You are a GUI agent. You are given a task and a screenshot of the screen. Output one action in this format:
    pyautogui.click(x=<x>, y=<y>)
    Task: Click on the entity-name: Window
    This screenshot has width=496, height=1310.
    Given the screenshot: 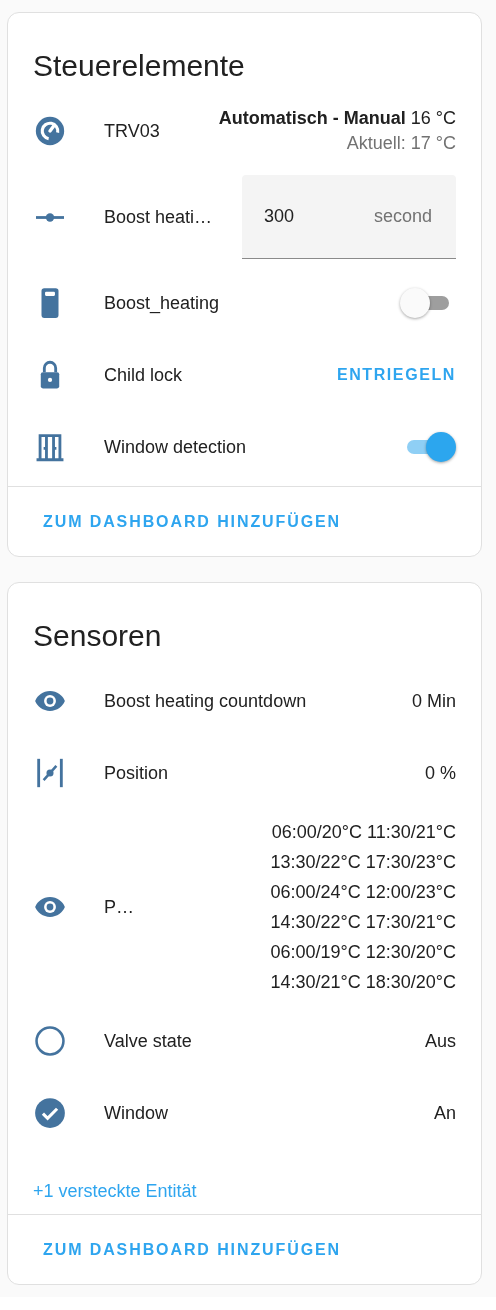 What is the action you would take?
    pyautogui.click(x=137, y=1113)
    